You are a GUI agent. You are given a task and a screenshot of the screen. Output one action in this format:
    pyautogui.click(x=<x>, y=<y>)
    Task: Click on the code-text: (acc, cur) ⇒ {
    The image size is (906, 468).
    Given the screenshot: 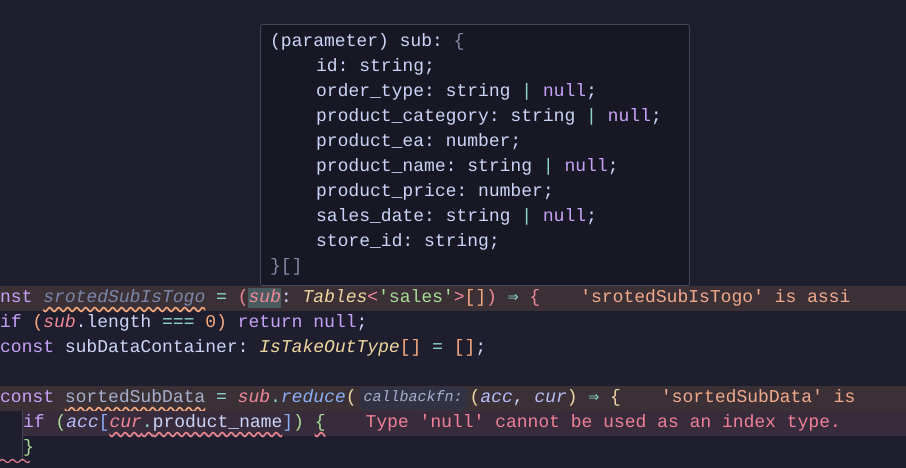 What is the action you would take?
    pyautogui.click(x=545, y=398)
    